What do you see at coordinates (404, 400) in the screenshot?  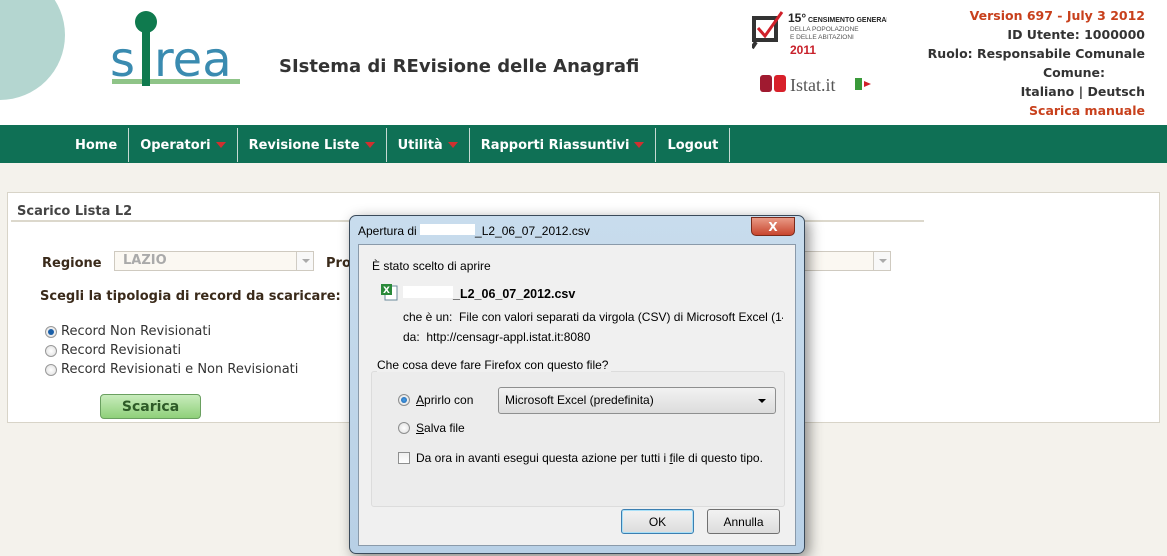 I see `open-with-radio` at bounding box center [404, 400].